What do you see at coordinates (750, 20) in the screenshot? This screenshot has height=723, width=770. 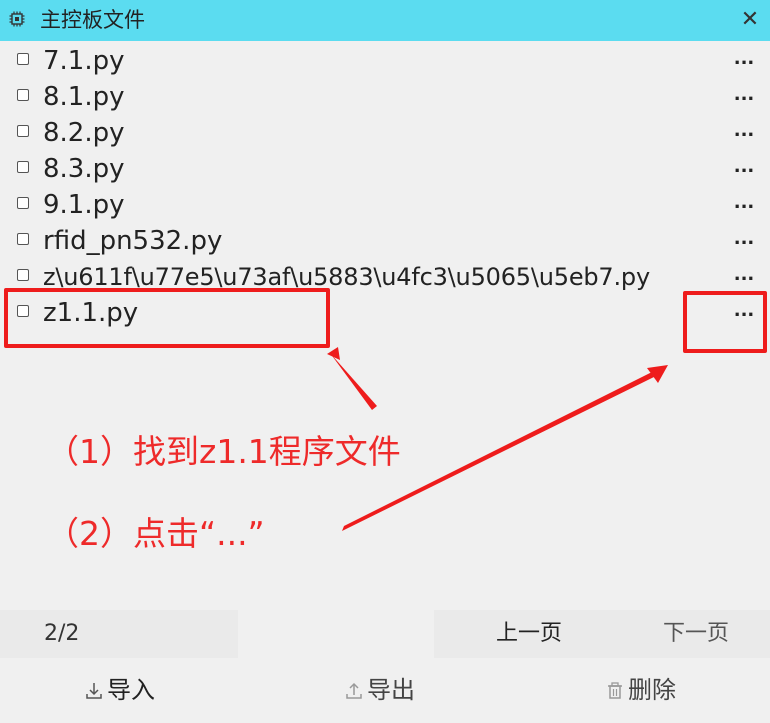 I see `close-button: ✕` at bounding box center [750, 20].